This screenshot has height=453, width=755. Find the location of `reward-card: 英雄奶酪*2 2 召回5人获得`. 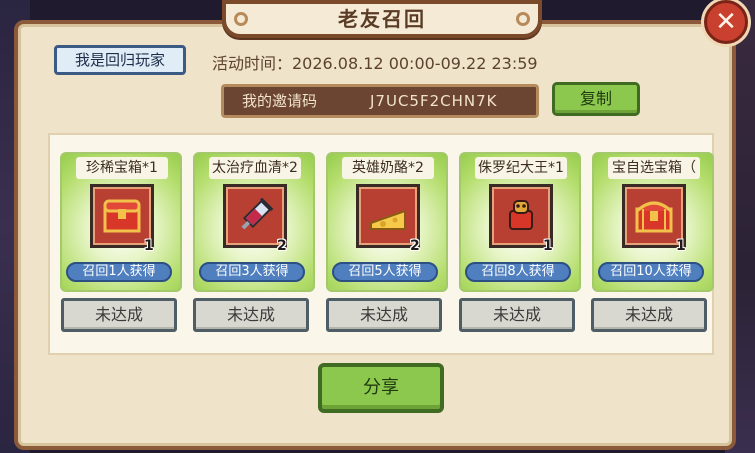

reward-card: 英雄奶酪*2 2 召回5人获得 is located at coordinates (387, 222).